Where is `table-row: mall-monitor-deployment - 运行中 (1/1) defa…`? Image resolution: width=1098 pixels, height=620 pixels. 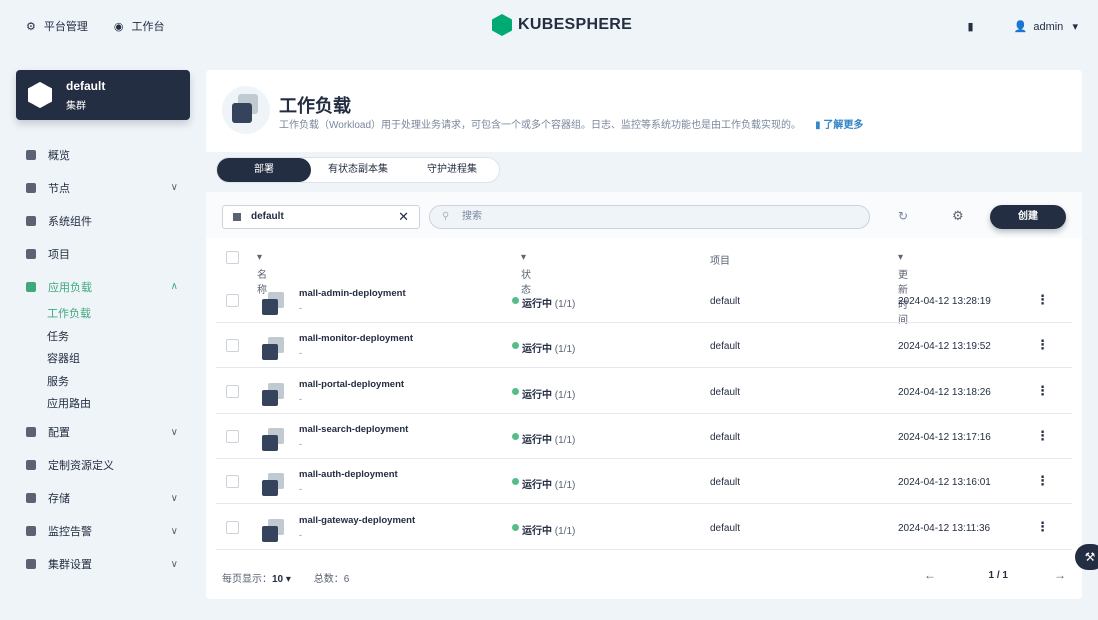
table-row: mall-monitor-deployment - 运行中 (1/1) defa… is located at coordinates (644, 346).